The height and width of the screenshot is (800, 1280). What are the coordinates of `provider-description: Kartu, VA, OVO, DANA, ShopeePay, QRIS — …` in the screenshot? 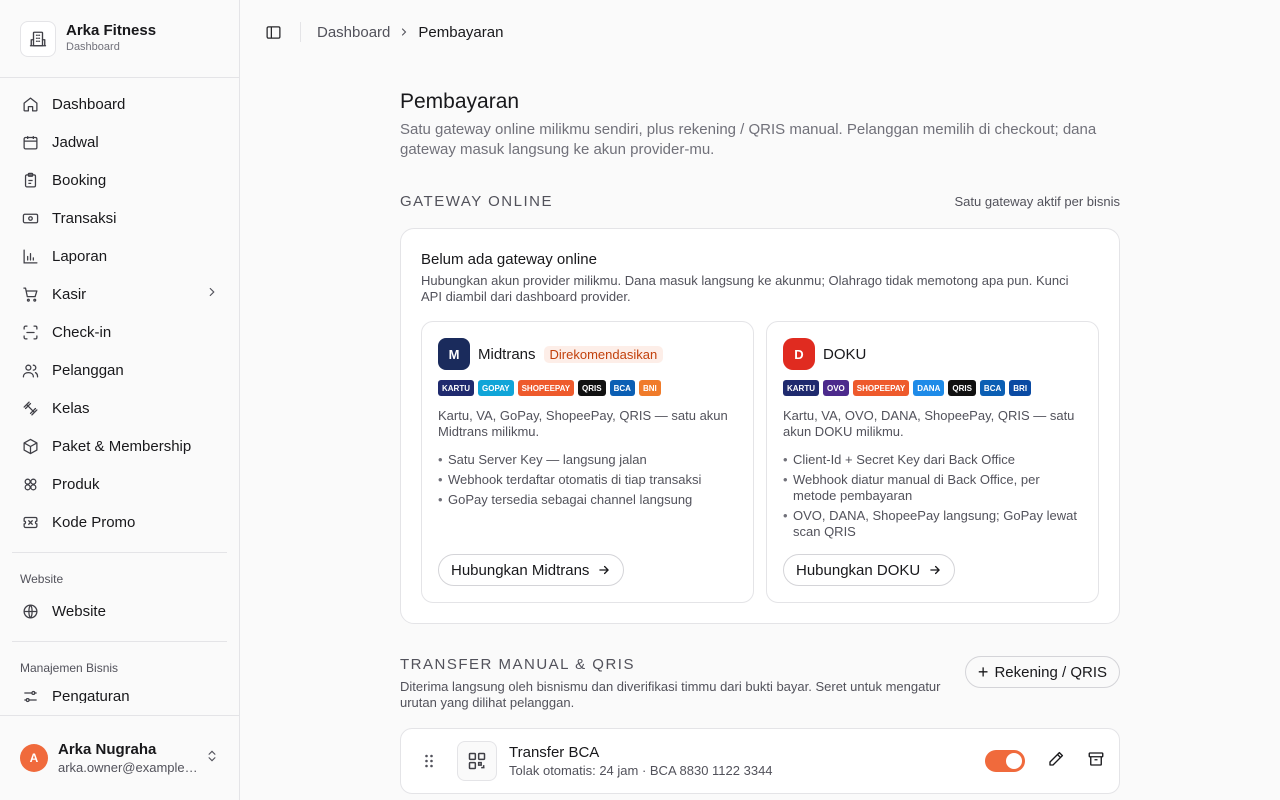 It's located at (929, 423).